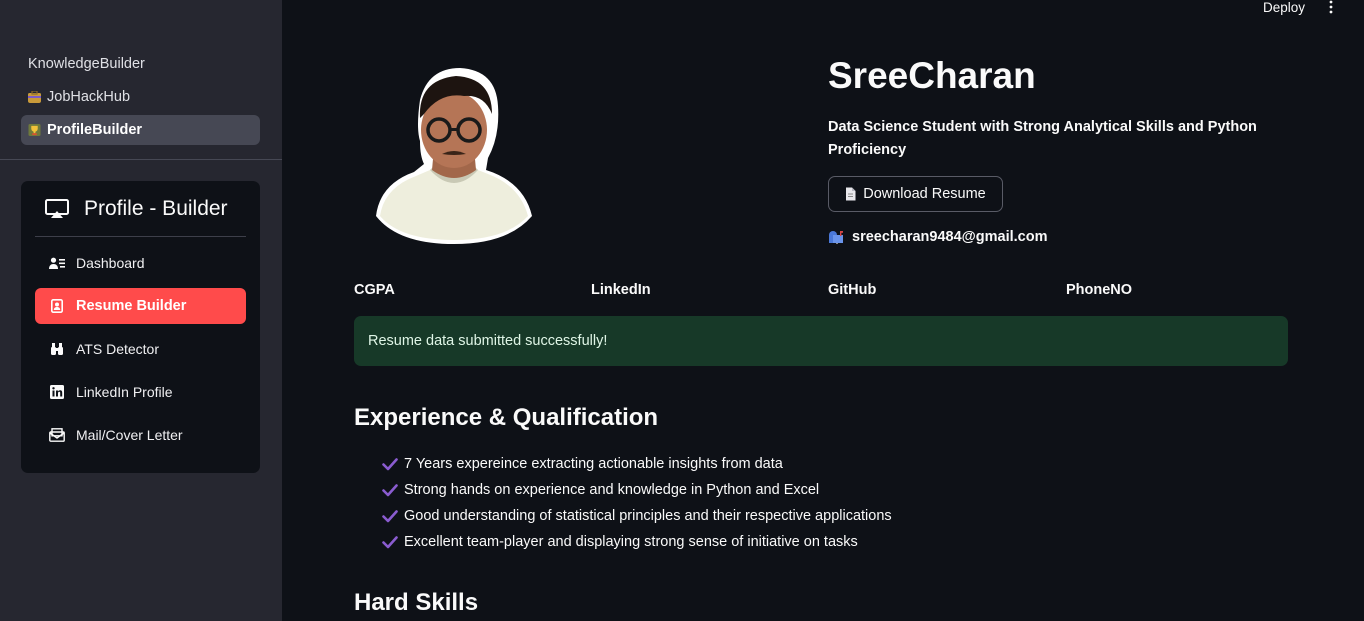 The height and width of the screenshot is (621, 1364). What do you see at coordinates (34, 130) in the screenshot?
I see `trophy-emoji-icon` at bounding box center [34, 130].